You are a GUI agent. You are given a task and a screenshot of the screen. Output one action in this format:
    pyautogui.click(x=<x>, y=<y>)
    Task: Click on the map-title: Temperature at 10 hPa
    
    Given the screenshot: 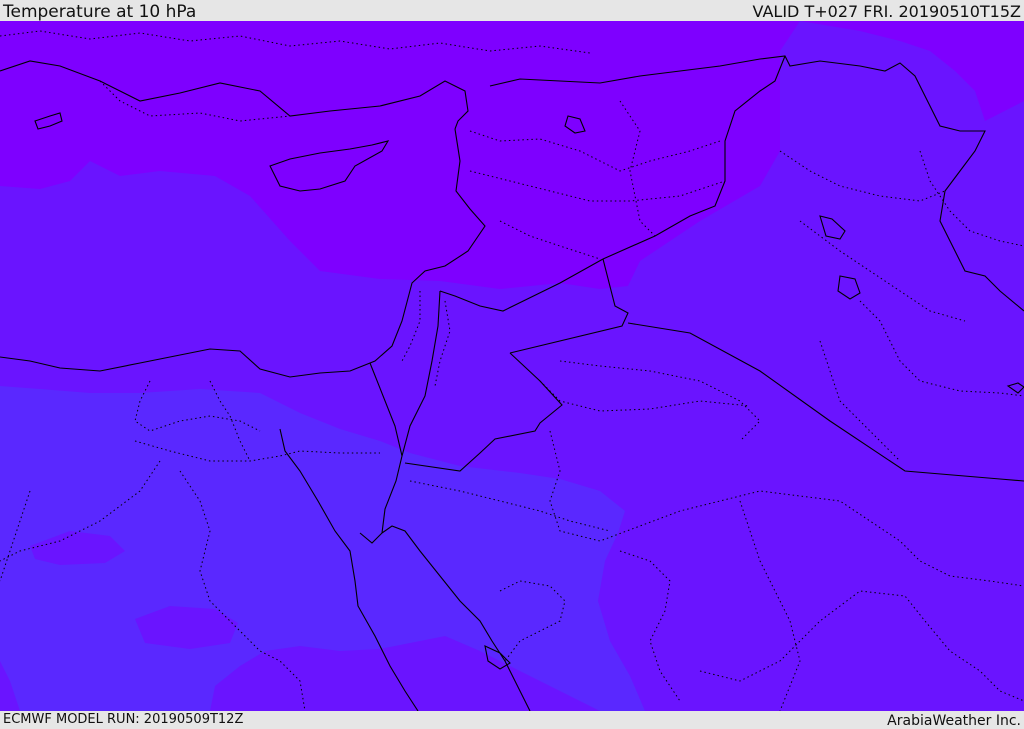 What is the action you would take?
    pyautogui.click(x=100, y=12)
    